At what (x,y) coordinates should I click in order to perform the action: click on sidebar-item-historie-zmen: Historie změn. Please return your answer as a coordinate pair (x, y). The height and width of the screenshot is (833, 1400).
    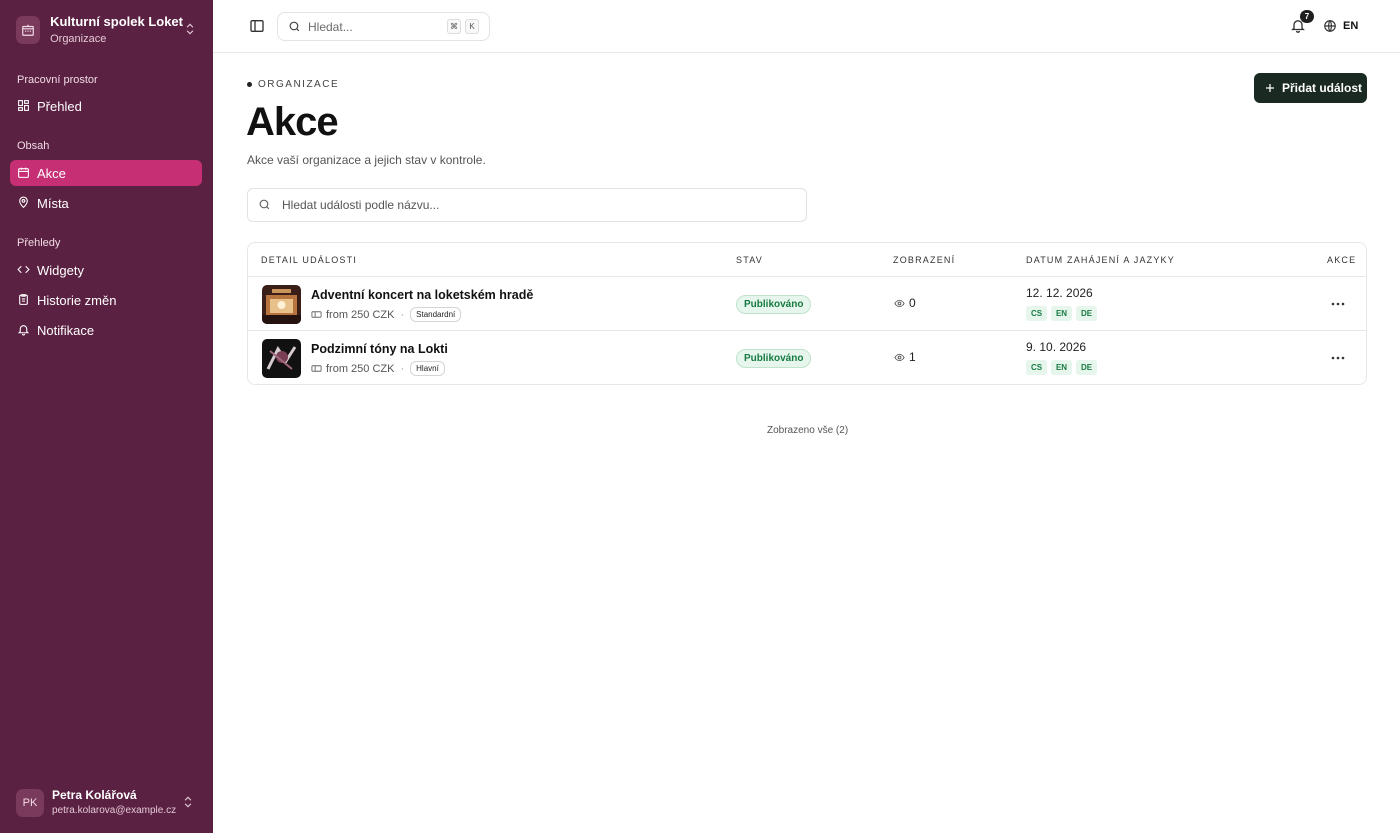
    Looking at the image, I should click on (106, 300).